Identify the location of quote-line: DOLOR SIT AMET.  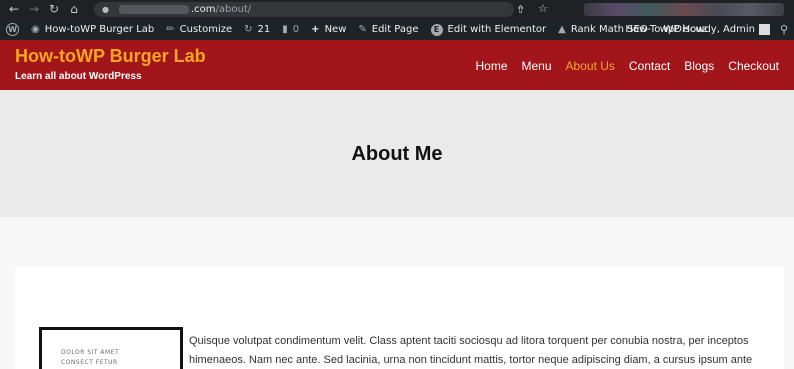
(90, 352).